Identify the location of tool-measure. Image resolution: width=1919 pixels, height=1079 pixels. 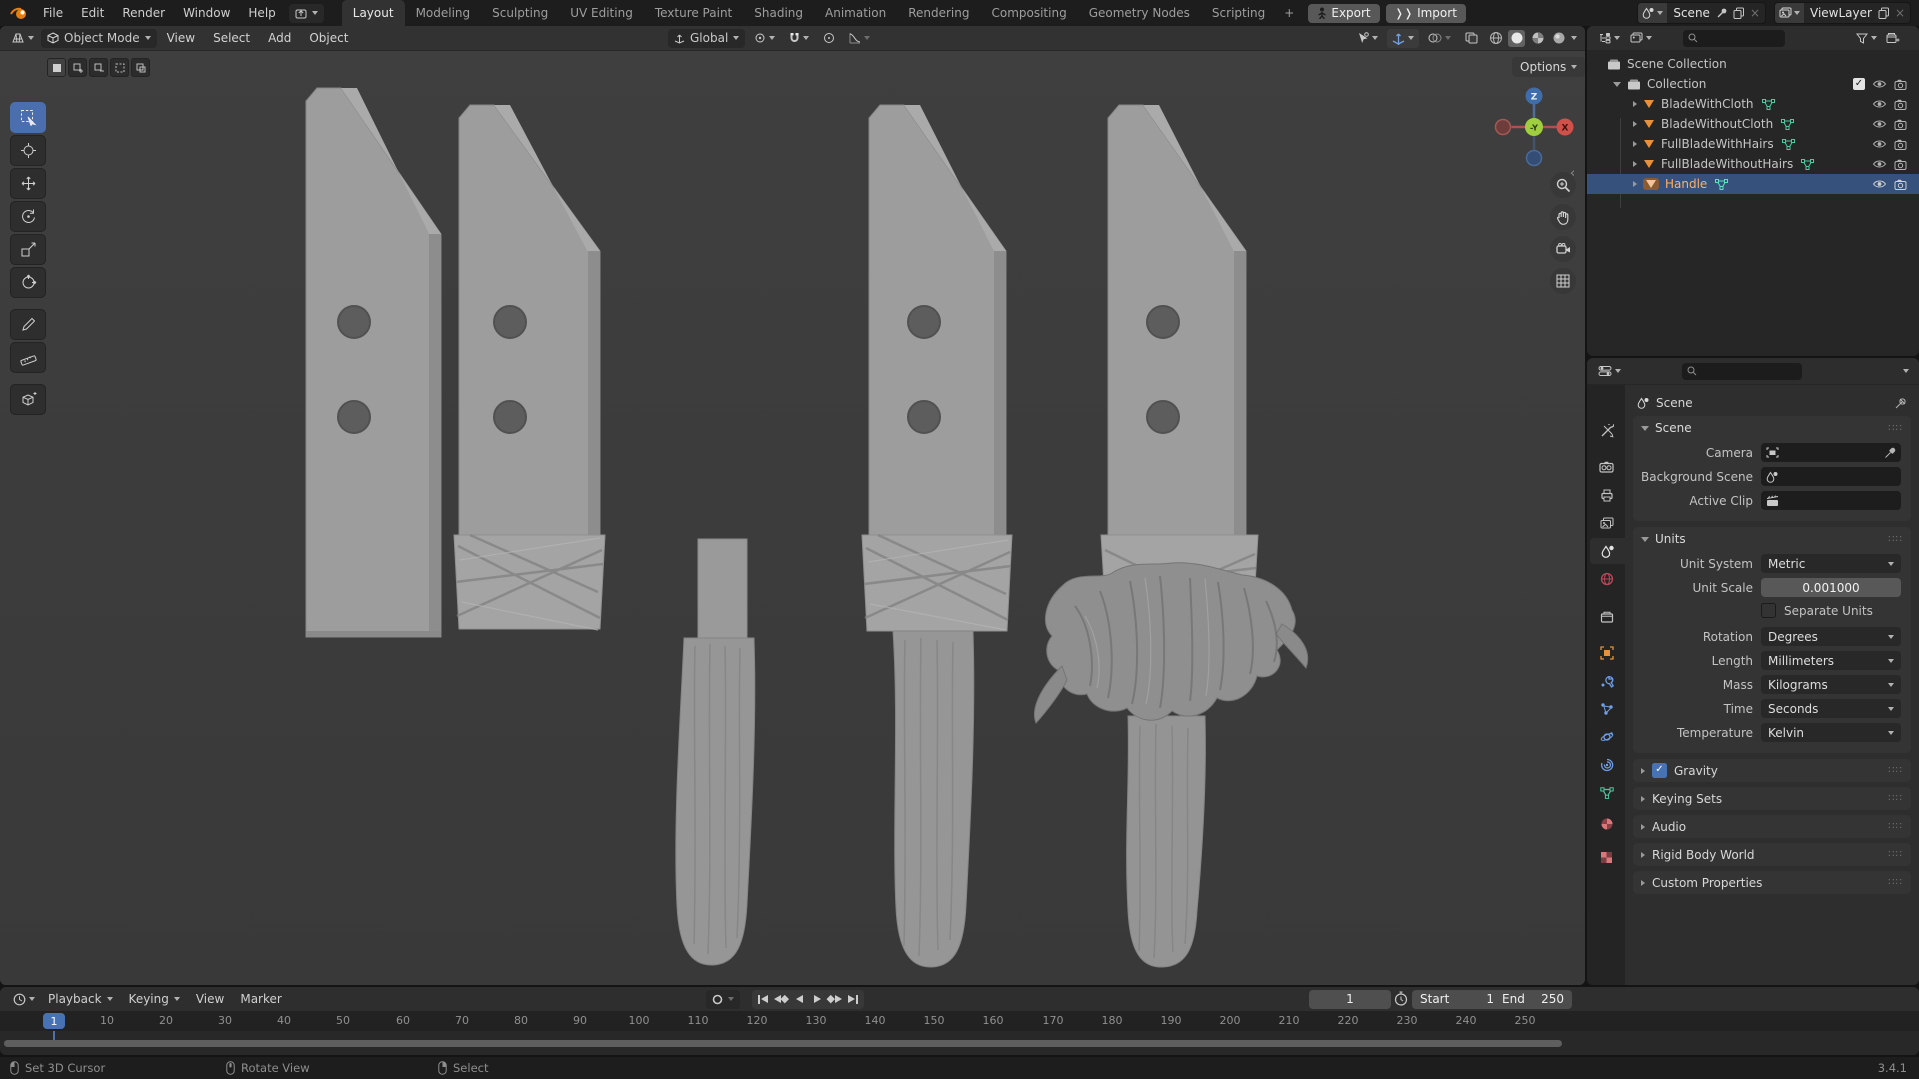
(28, 357).